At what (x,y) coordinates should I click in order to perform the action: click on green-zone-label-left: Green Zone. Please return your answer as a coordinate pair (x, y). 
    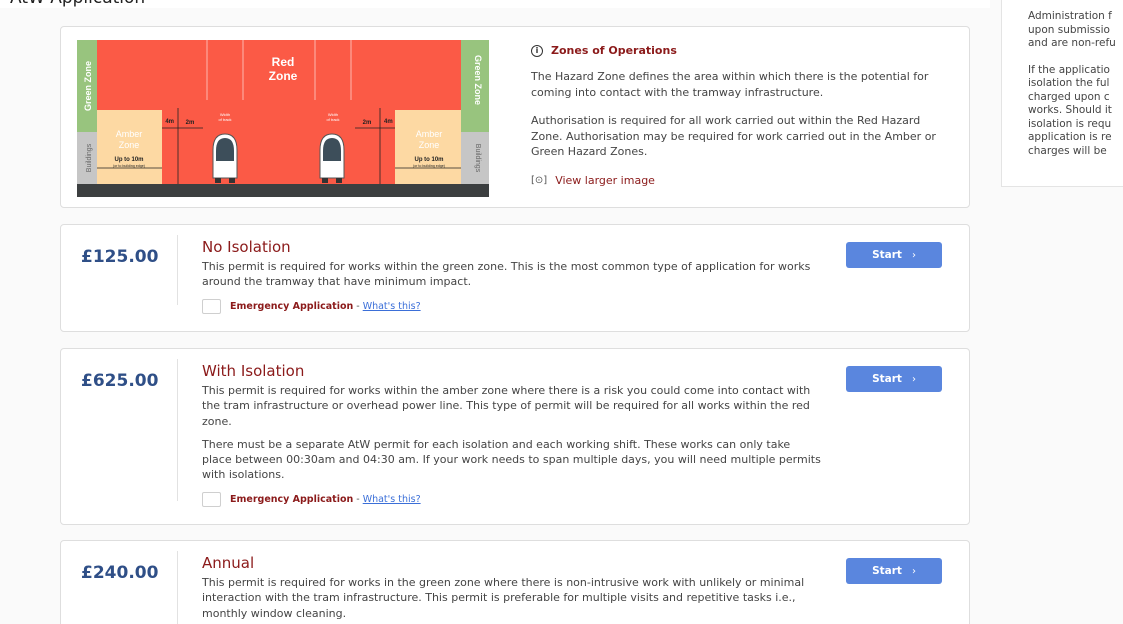
    Looking at the image, I should click on (88, 86).